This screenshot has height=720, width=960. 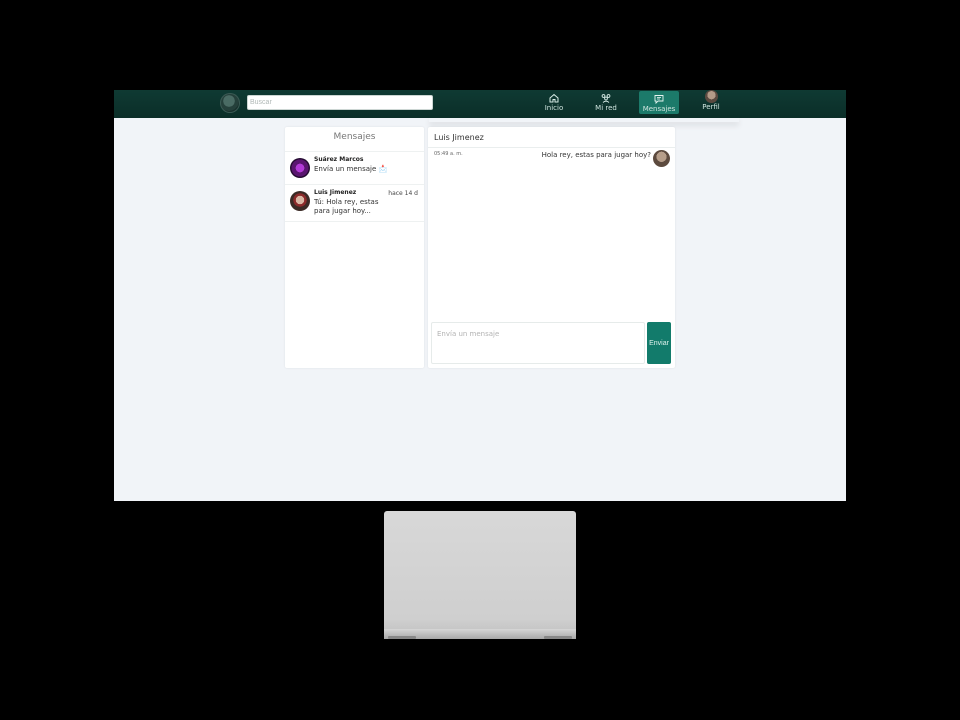 What do you see at coordinates (448, 154) in the screenshot?
I see `message-time: 05:49 a. m.` at bounding box center [448, 154].